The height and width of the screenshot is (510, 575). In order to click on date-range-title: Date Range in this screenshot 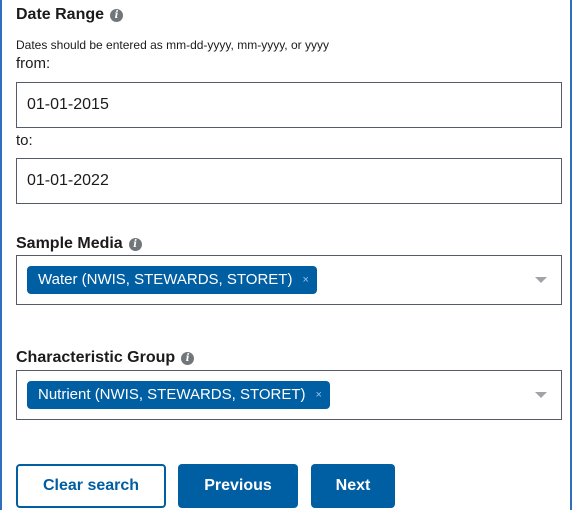, I will do `click(60, 14)`.